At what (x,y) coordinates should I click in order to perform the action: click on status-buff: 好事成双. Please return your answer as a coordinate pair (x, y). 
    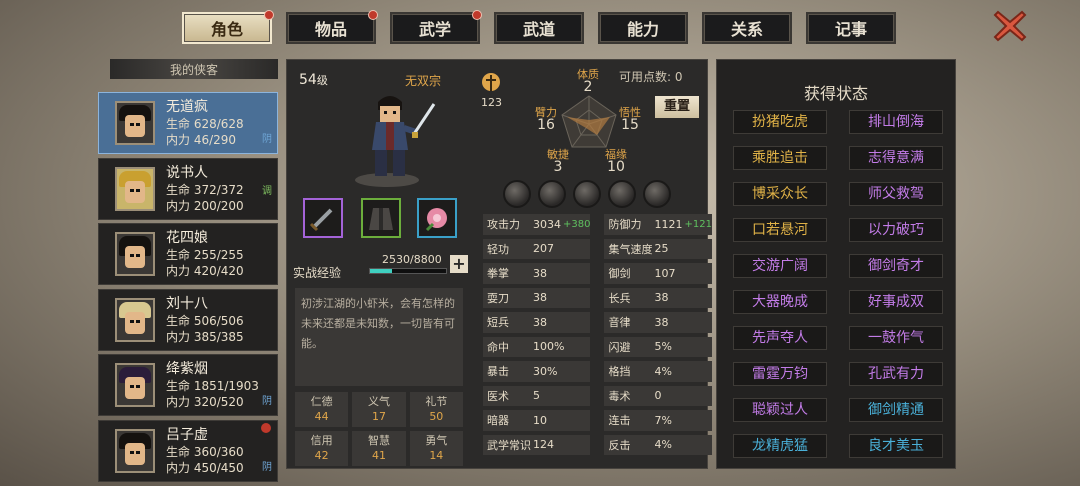
    Looking at the image, I should click on (896, 302).